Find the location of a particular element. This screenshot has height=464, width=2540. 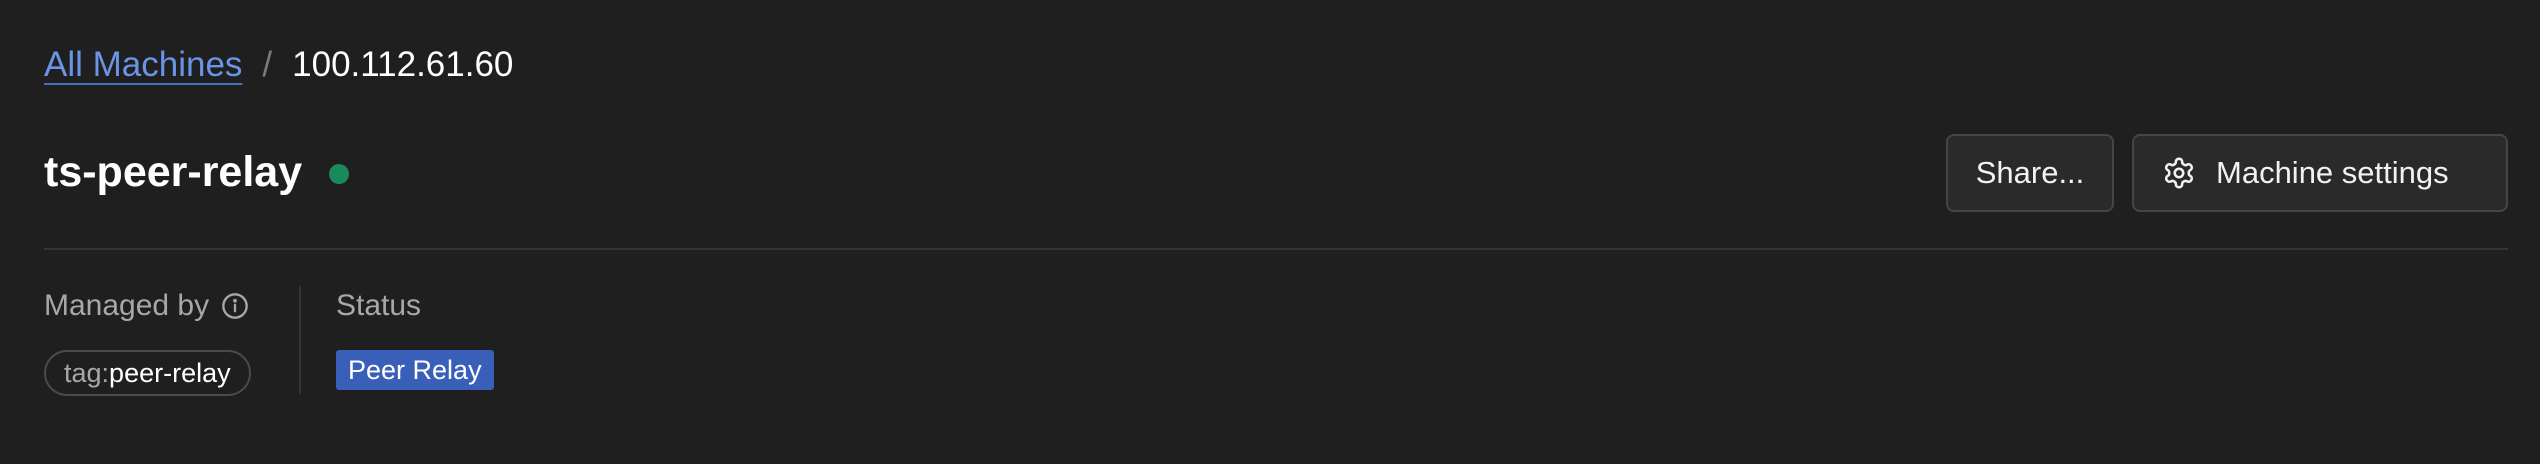

machine-settings-label: Machine settings is located at coordinates (2332, 172).